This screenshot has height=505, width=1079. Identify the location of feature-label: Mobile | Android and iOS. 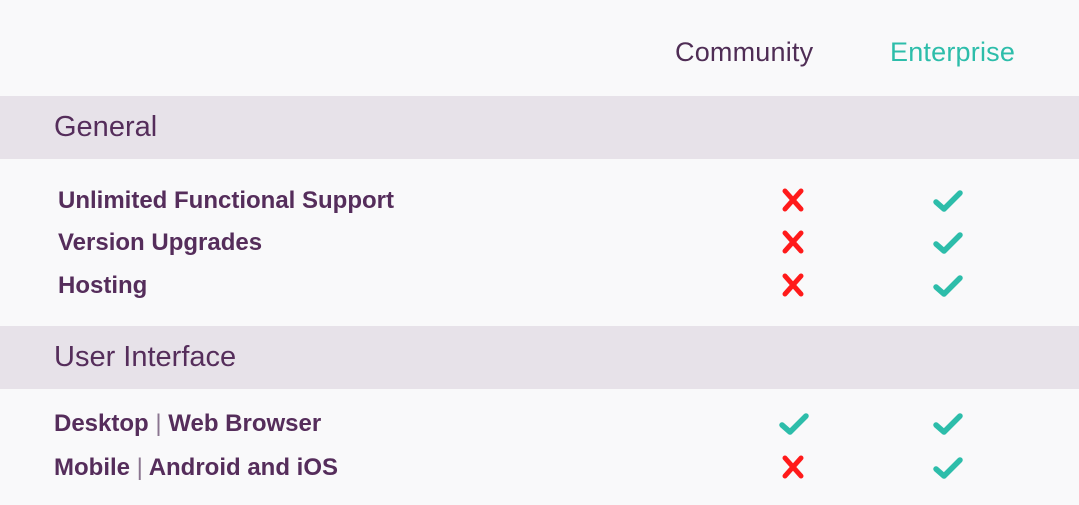
(196, 468).